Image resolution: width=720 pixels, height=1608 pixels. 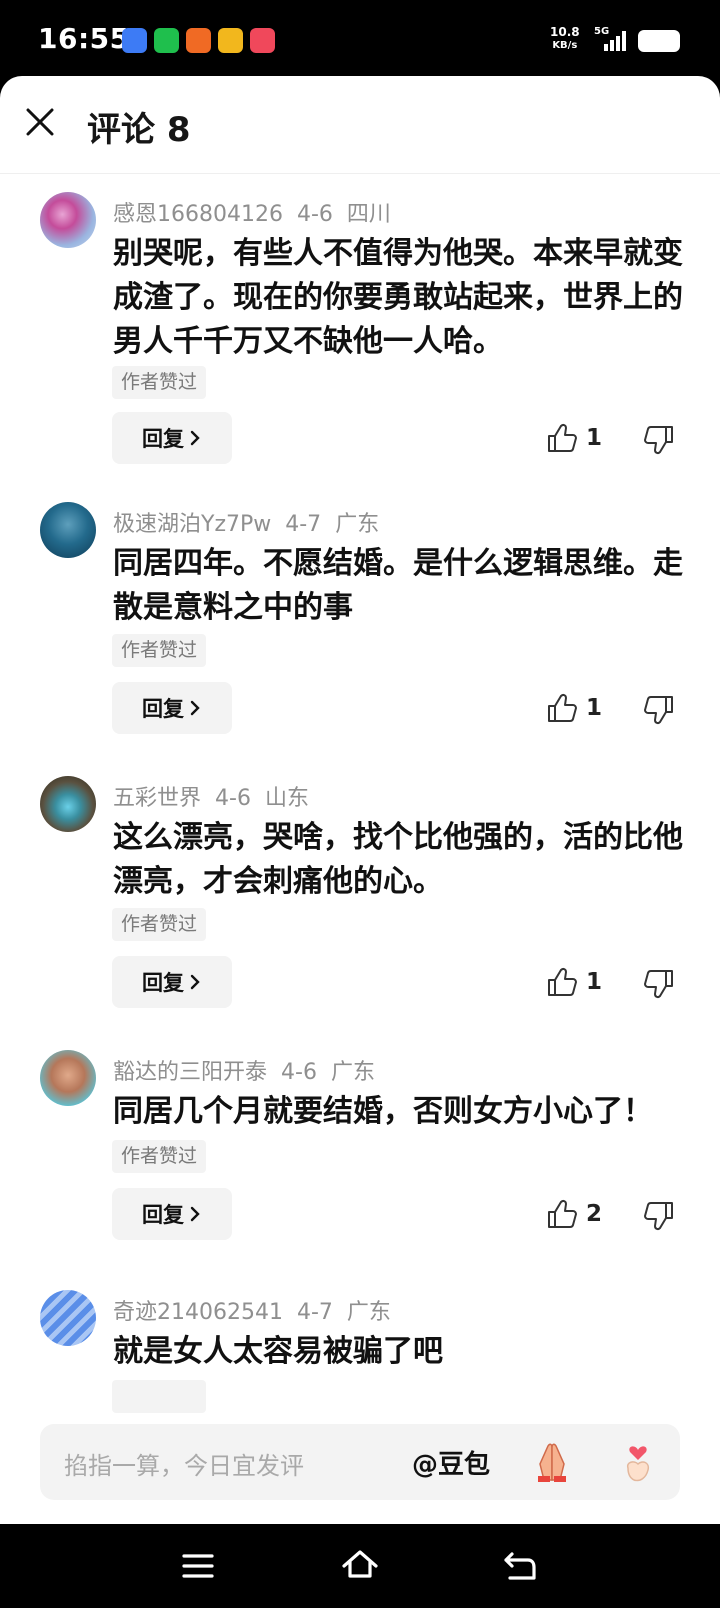 I want to click on author-liked-badge, so click(x=159, y=1396).